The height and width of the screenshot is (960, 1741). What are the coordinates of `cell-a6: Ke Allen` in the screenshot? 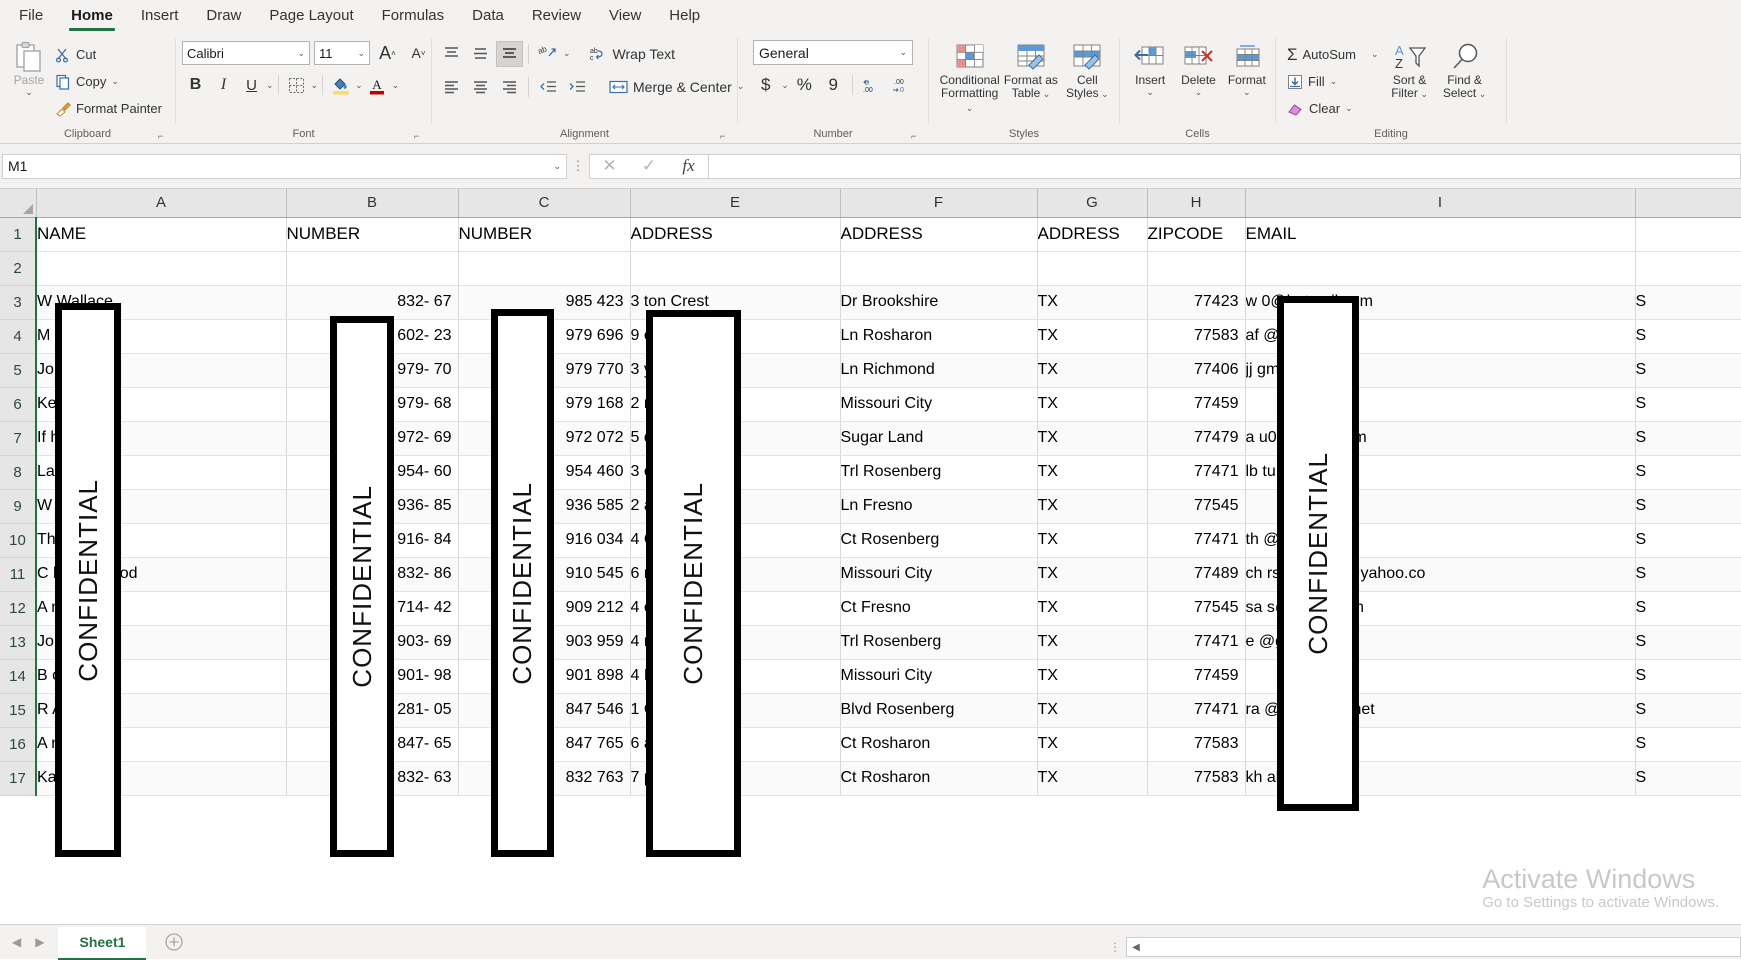 It's located at (161, 404).